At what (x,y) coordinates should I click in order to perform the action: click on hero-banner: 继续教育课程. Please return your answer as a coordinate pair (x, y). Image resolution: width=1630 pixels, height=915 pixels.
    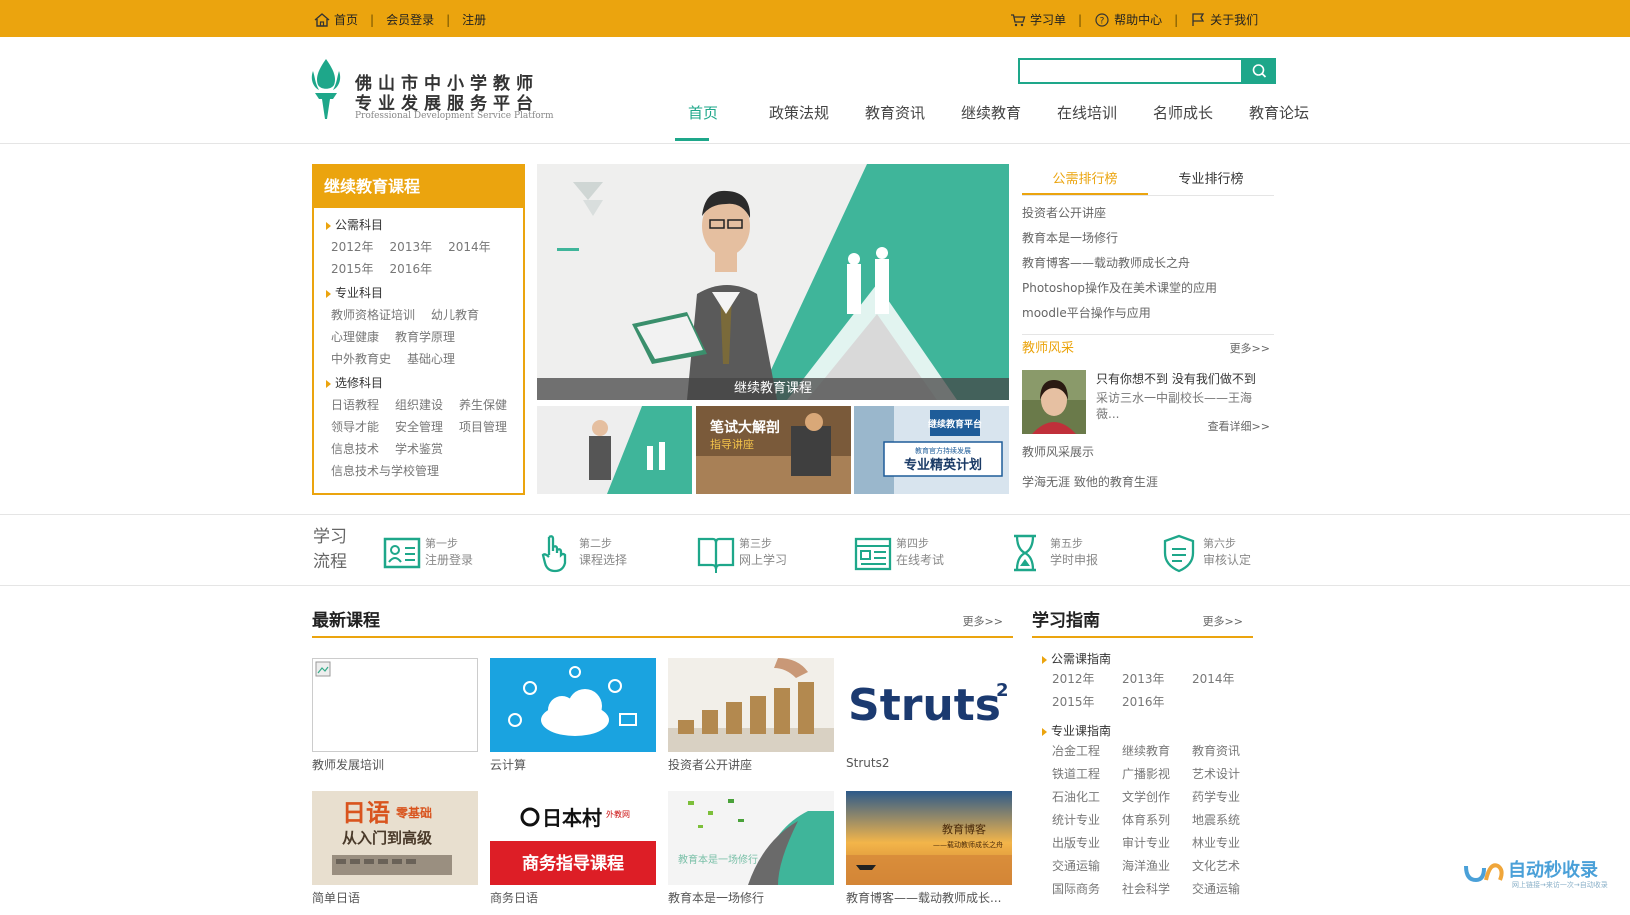
    Looking at the image, I should click on (773, 282).